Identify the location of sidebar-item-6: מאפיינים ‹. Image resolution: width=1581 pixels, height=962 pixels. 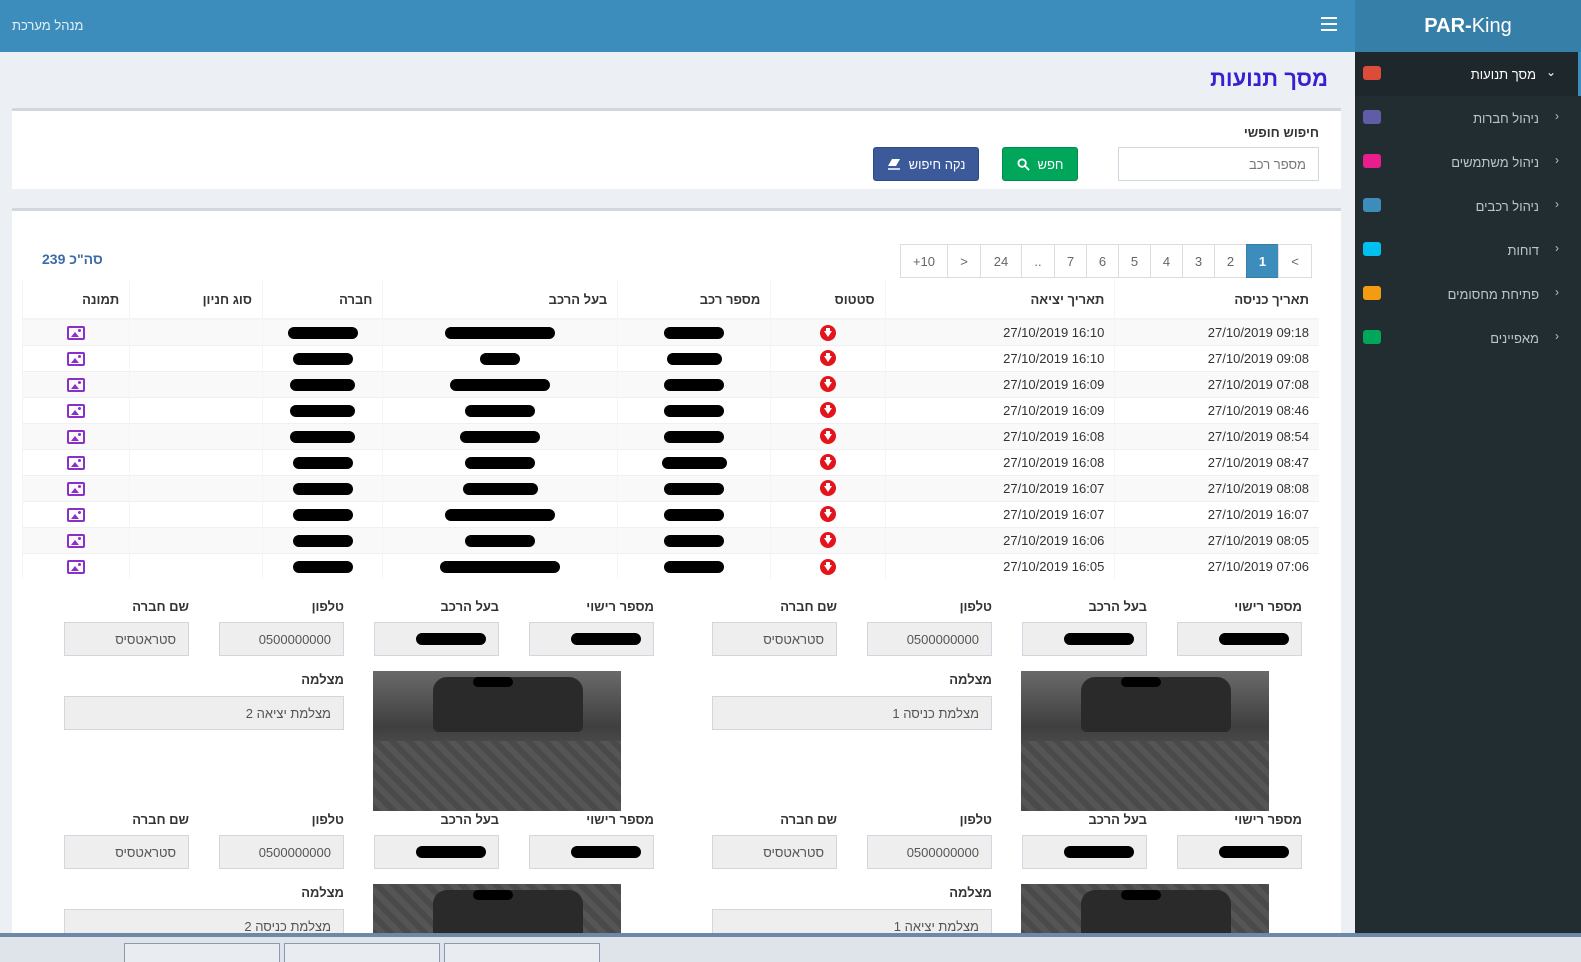
(1468, 338).